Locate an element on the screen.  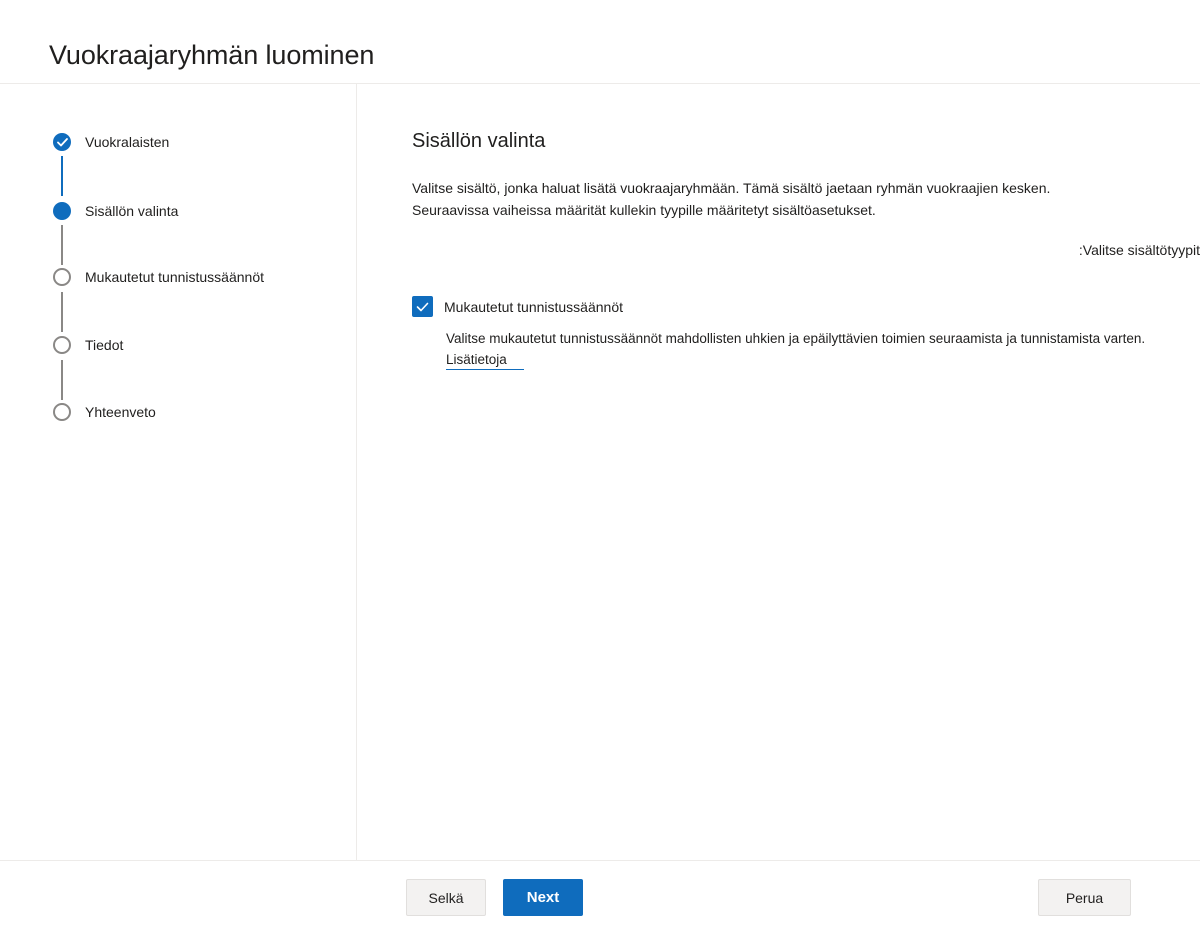
custom-detection-rules-checkbox is located at coordinates (422, 306).